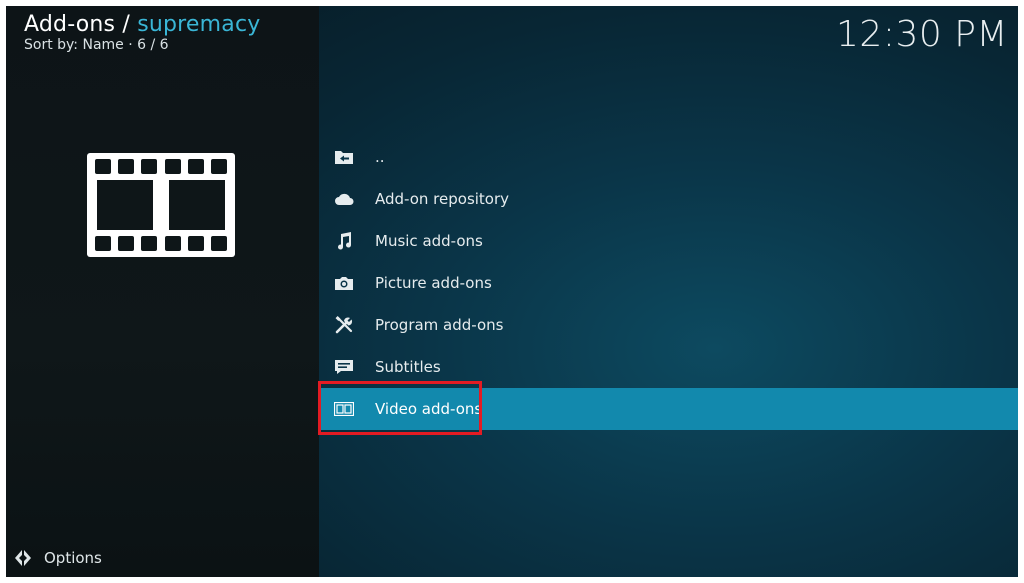 This screenshot has width=1024, height=583. What do you see at coordinates (668, 241) in the screenshot?
I see `list-item-music-addons: Music add-ons` at bounding box center [668, 241].